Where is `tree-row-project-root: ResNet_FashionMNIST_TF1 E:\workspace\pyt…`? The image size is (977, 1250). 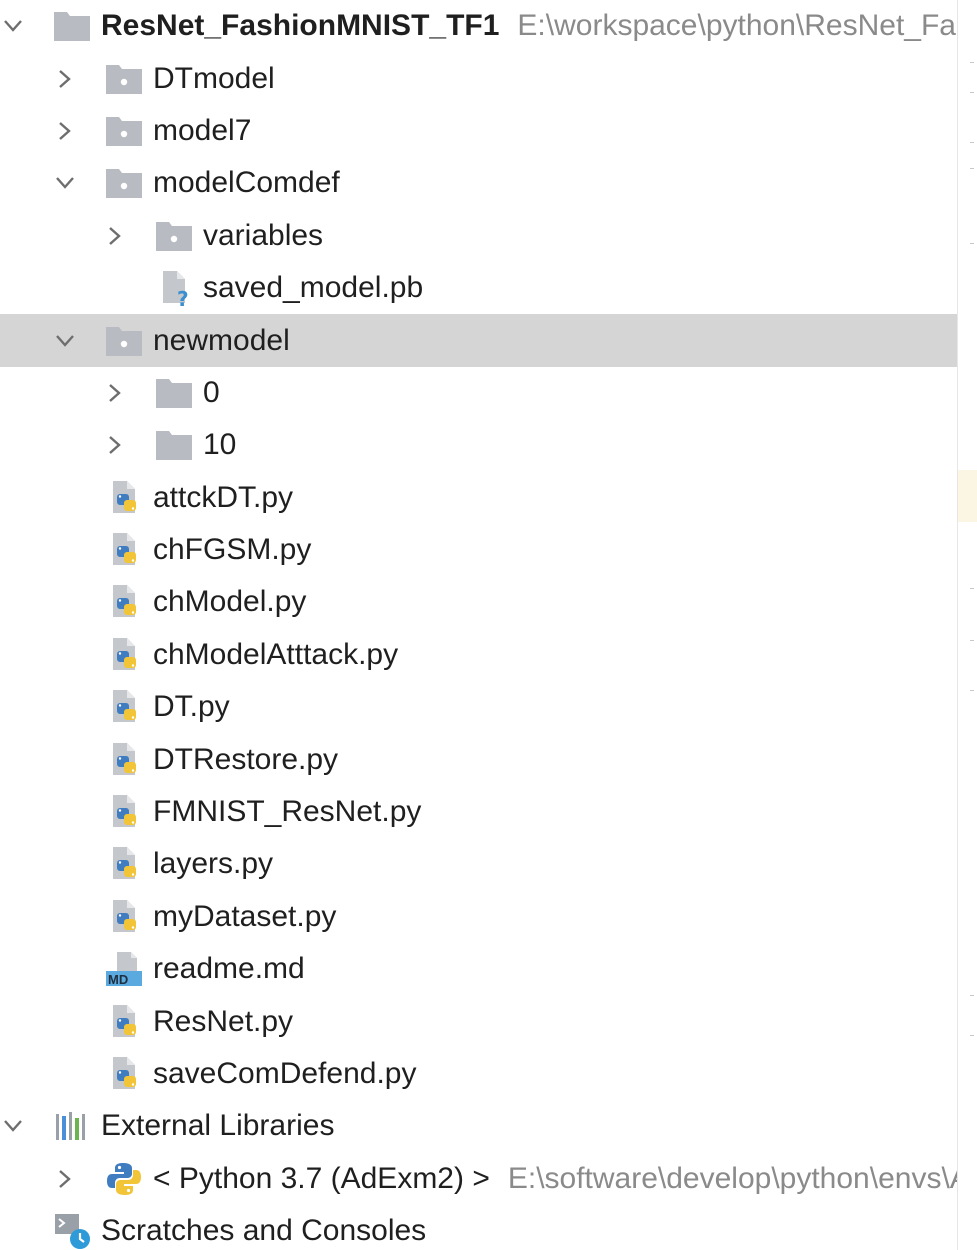 tree-row-project-root: ResNet_FashionMNIST_TF1 E:\workspace\pyt… is located at coordinates (479, 26).